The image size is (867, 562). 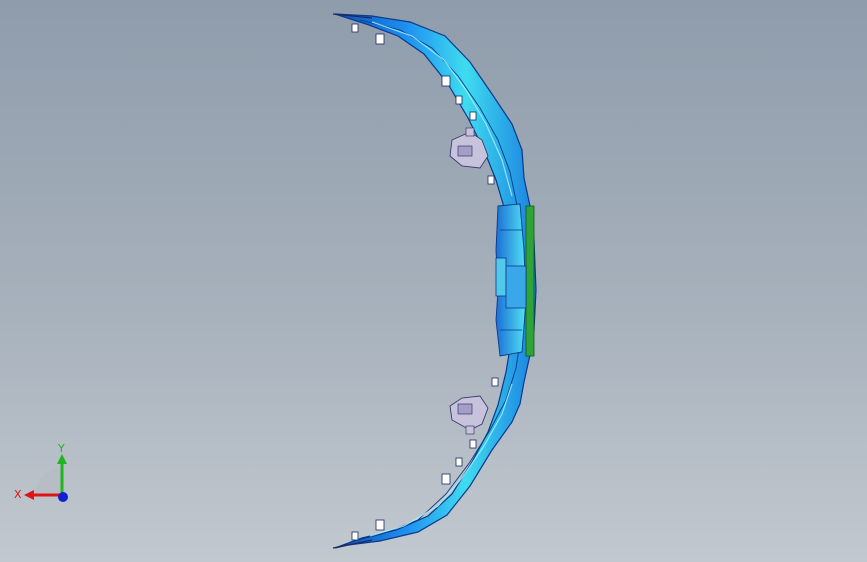 I want to click on z-axis-dot, so click(x=63, y=497).